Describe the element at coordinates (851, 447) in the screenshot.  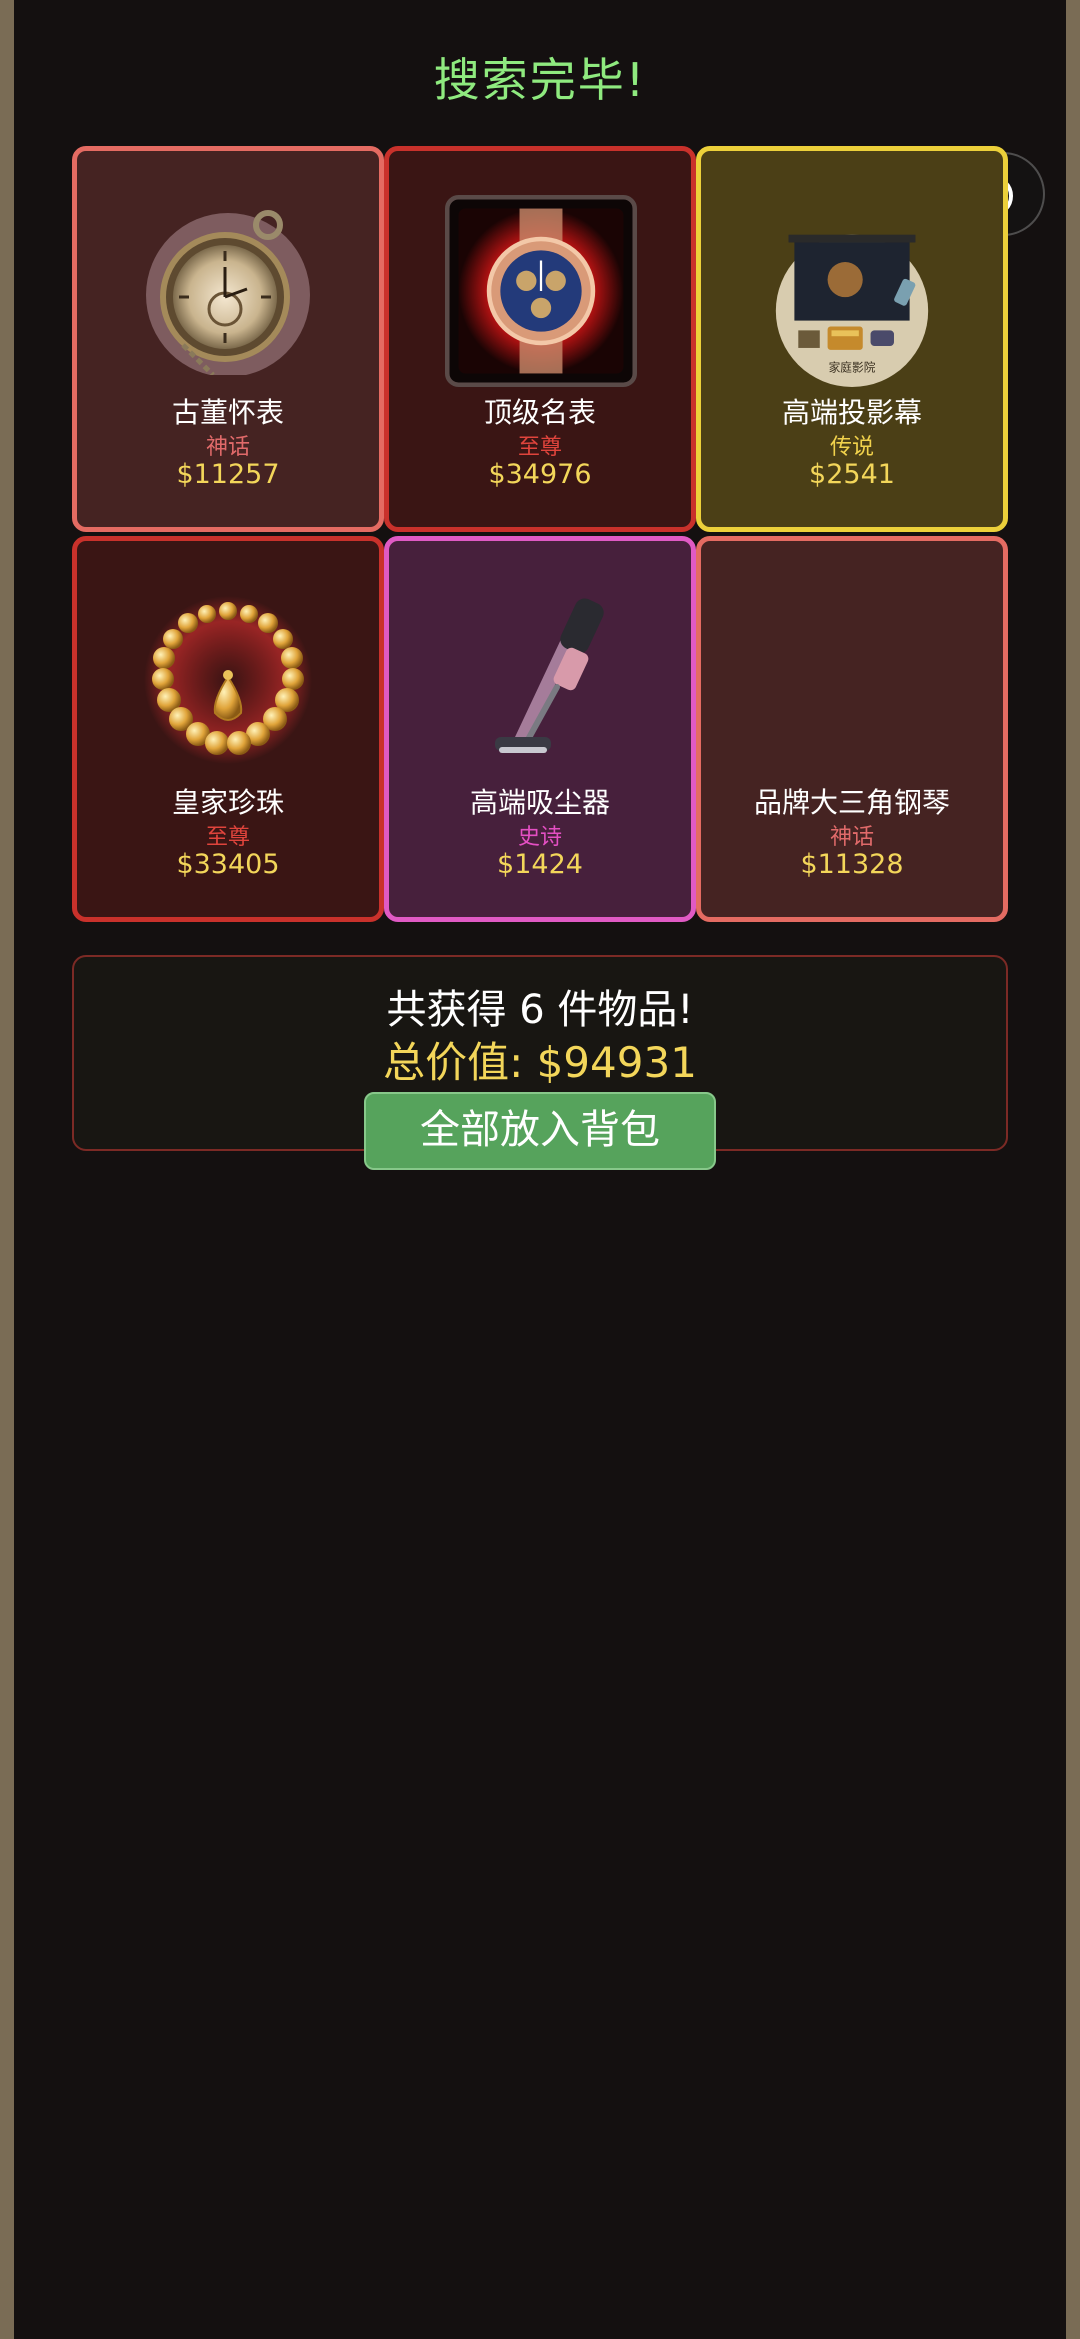
I see `item-rarity: 传说` at that location.